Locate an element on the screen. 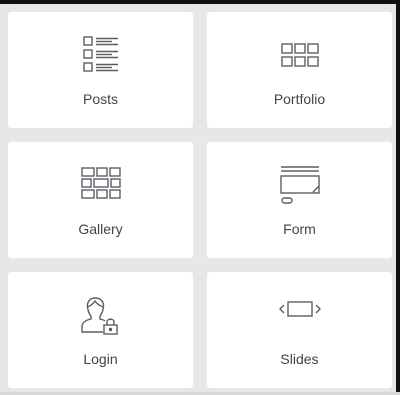 This screenshot has height=395, width=400. widget-tile-gallery: Gallery is located at coordinates (100, 200).